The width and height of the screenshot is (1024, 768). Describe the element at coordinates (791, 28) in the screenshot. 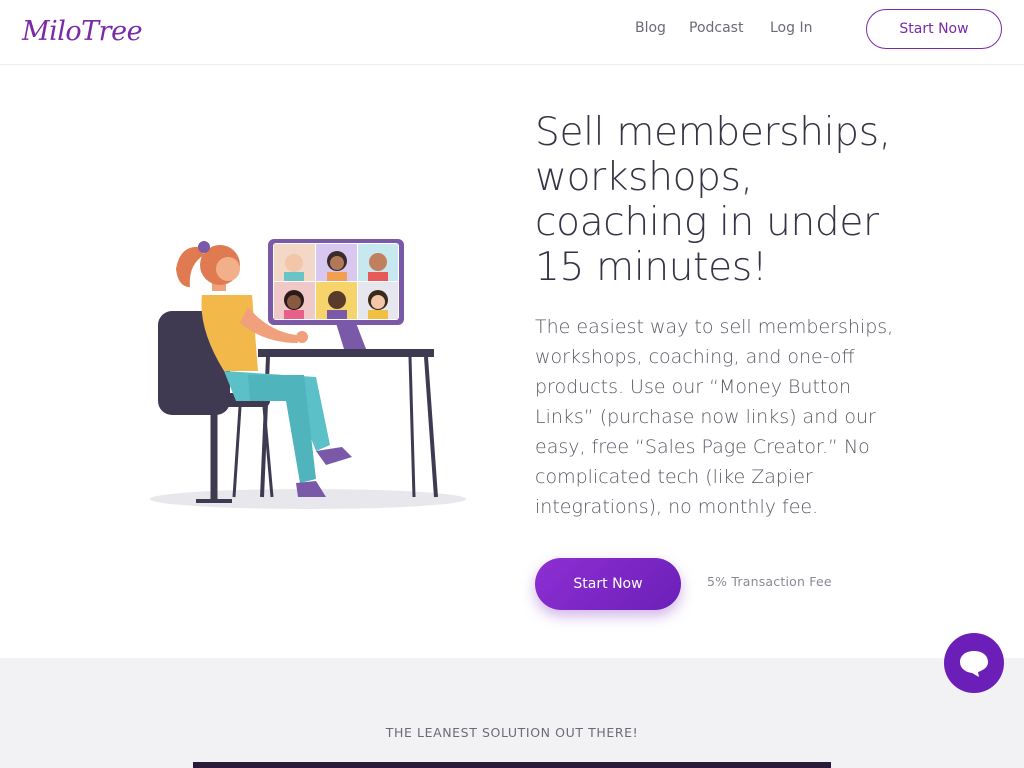

I see `nav-link-login: Log In` at that location.